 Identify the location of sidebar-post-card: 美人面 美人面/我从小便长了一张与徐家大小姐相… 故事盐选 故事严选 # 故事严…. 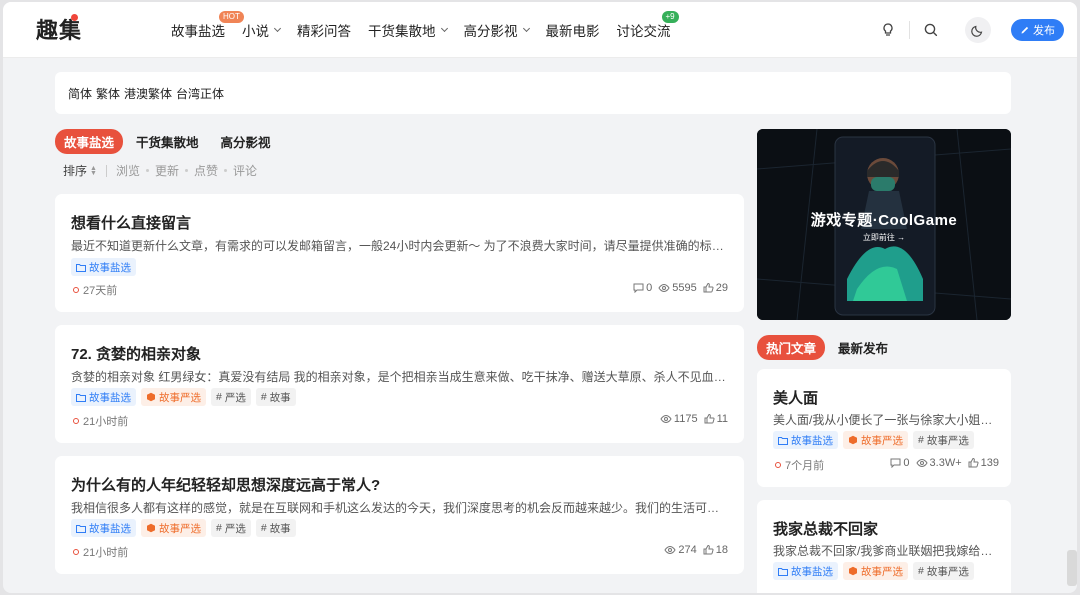
(884, 428).